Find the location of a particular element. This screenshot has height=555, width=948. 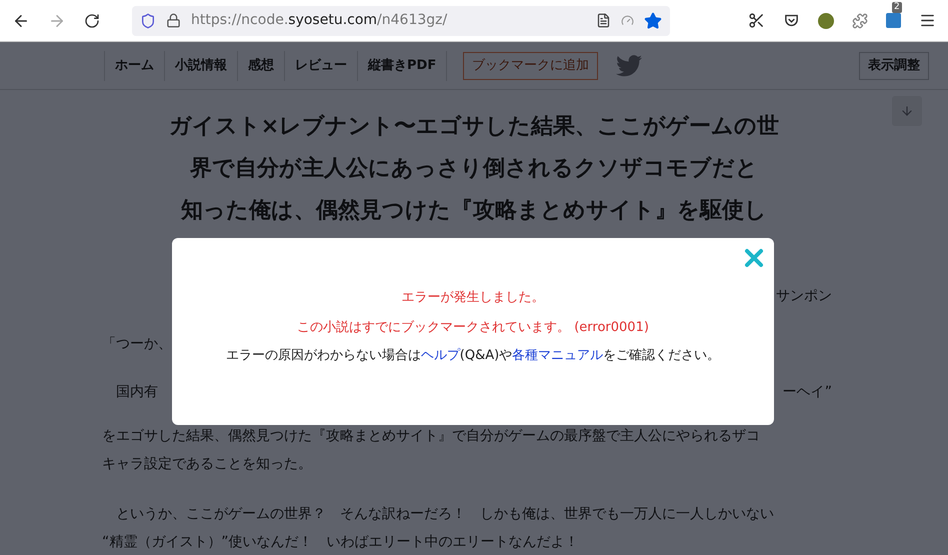

body-text: 「つーか、 is located at coordinates (137, 344).